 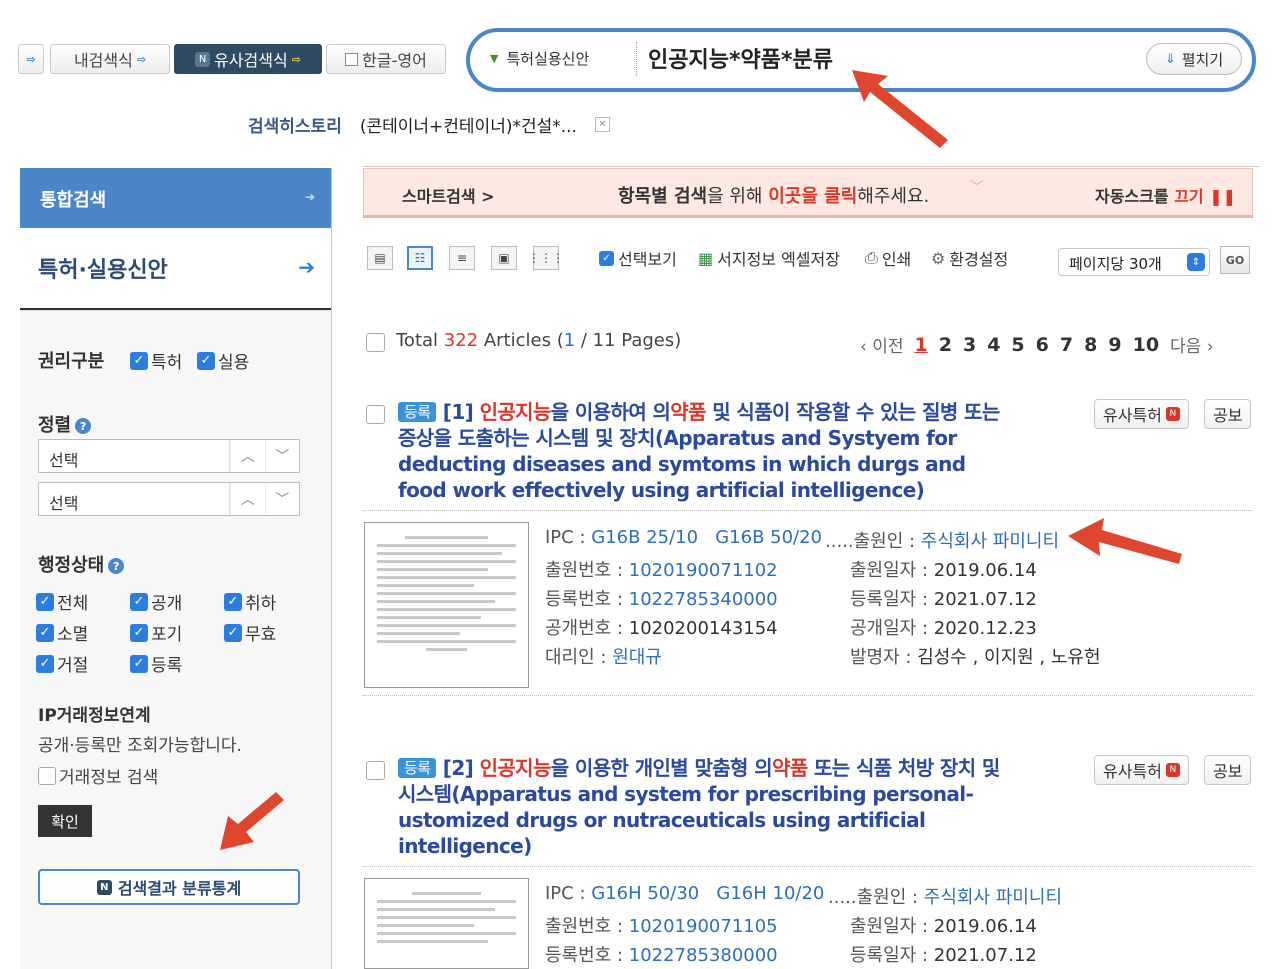 What do you see at coordinates (65, 821) in the screenshot?
I see `confirm-button: 확인` at bounding box center [65, 821].